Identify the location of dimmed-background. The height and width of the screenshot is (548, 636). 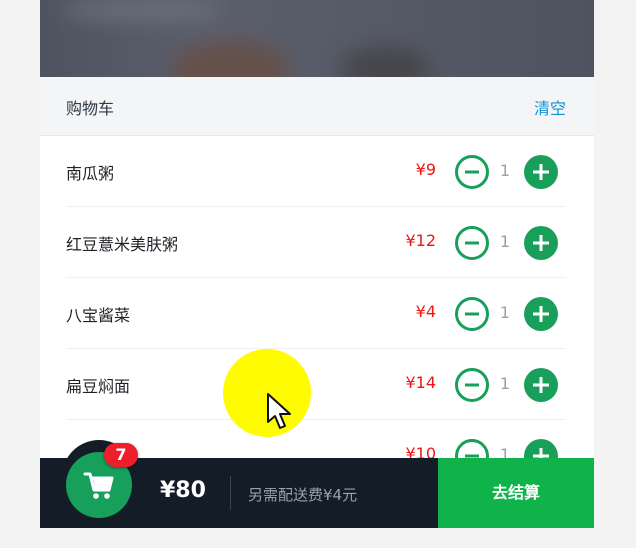
(317, 38).